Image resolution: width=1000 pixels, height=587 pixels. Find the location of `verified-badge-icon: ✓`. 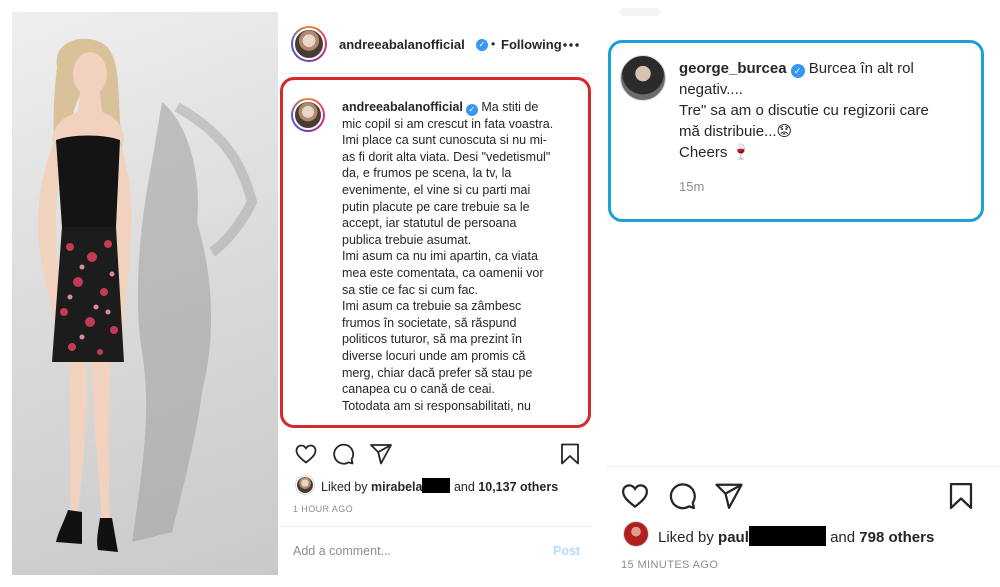

verified-badge-icon: ✓ is located at coordinates (482, 45).